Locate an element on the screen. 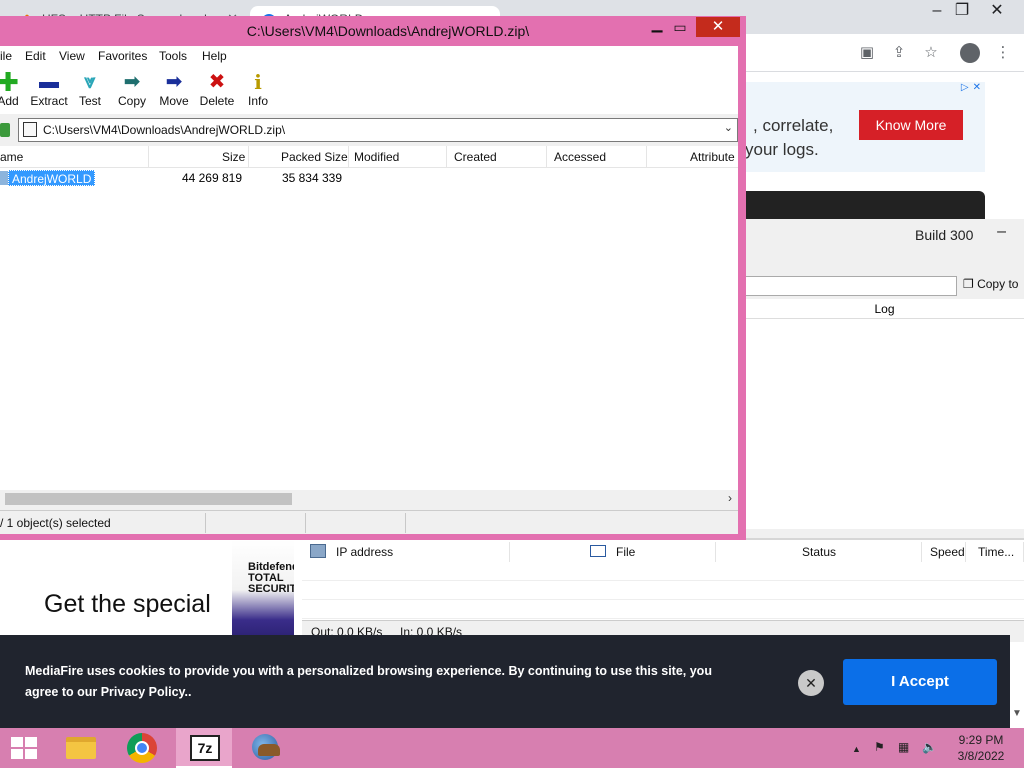 This screenshot has width=1024, height=768. column-ip-address: IP address is located at coordinates (423, 552).